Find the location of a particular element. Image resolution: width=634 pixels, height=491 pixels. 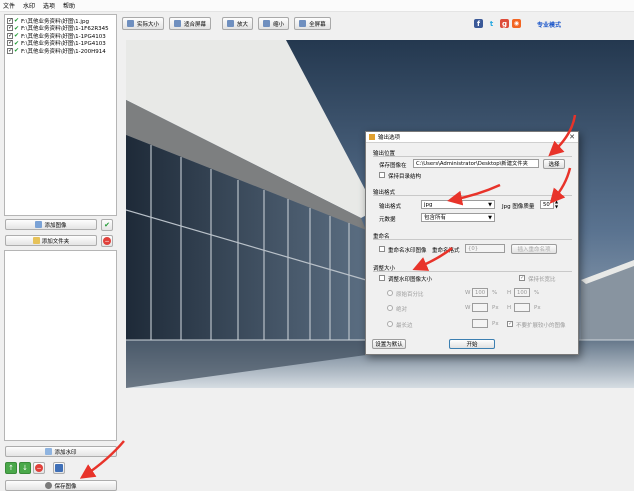

zoom-out-label: 缩小 is located at coordinates (279, 24).